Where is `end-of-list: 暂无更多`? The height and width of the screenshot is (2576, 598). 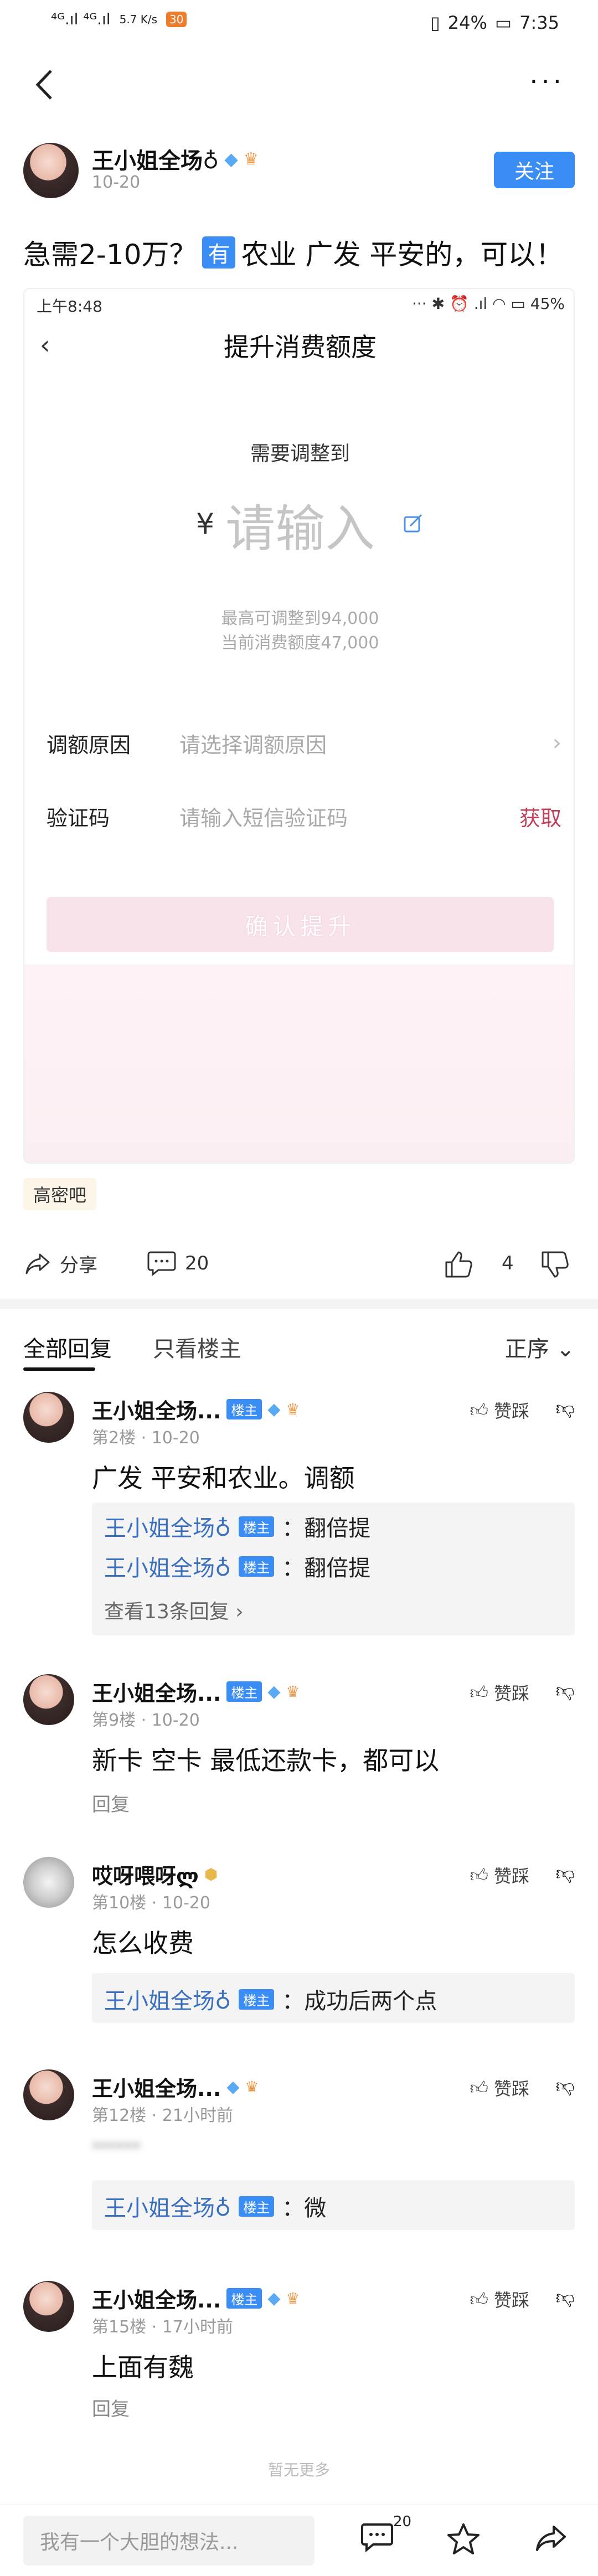 end-of-list: 暂无更多 is located at coordinates (298, 2470).